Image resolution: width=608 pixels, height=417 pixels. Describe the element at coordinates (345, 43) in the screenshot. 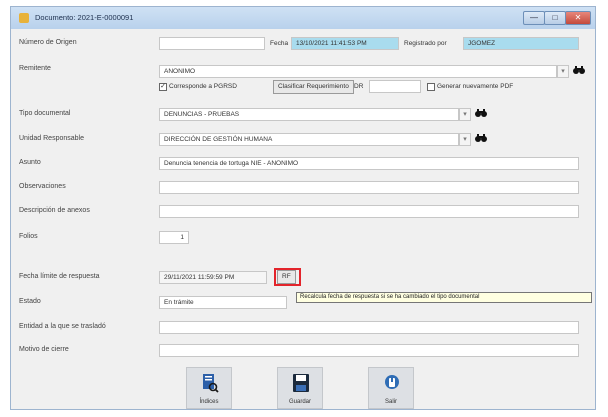

I see `fecha-field: 13/10/2021 11:41:53 PM` at that location.